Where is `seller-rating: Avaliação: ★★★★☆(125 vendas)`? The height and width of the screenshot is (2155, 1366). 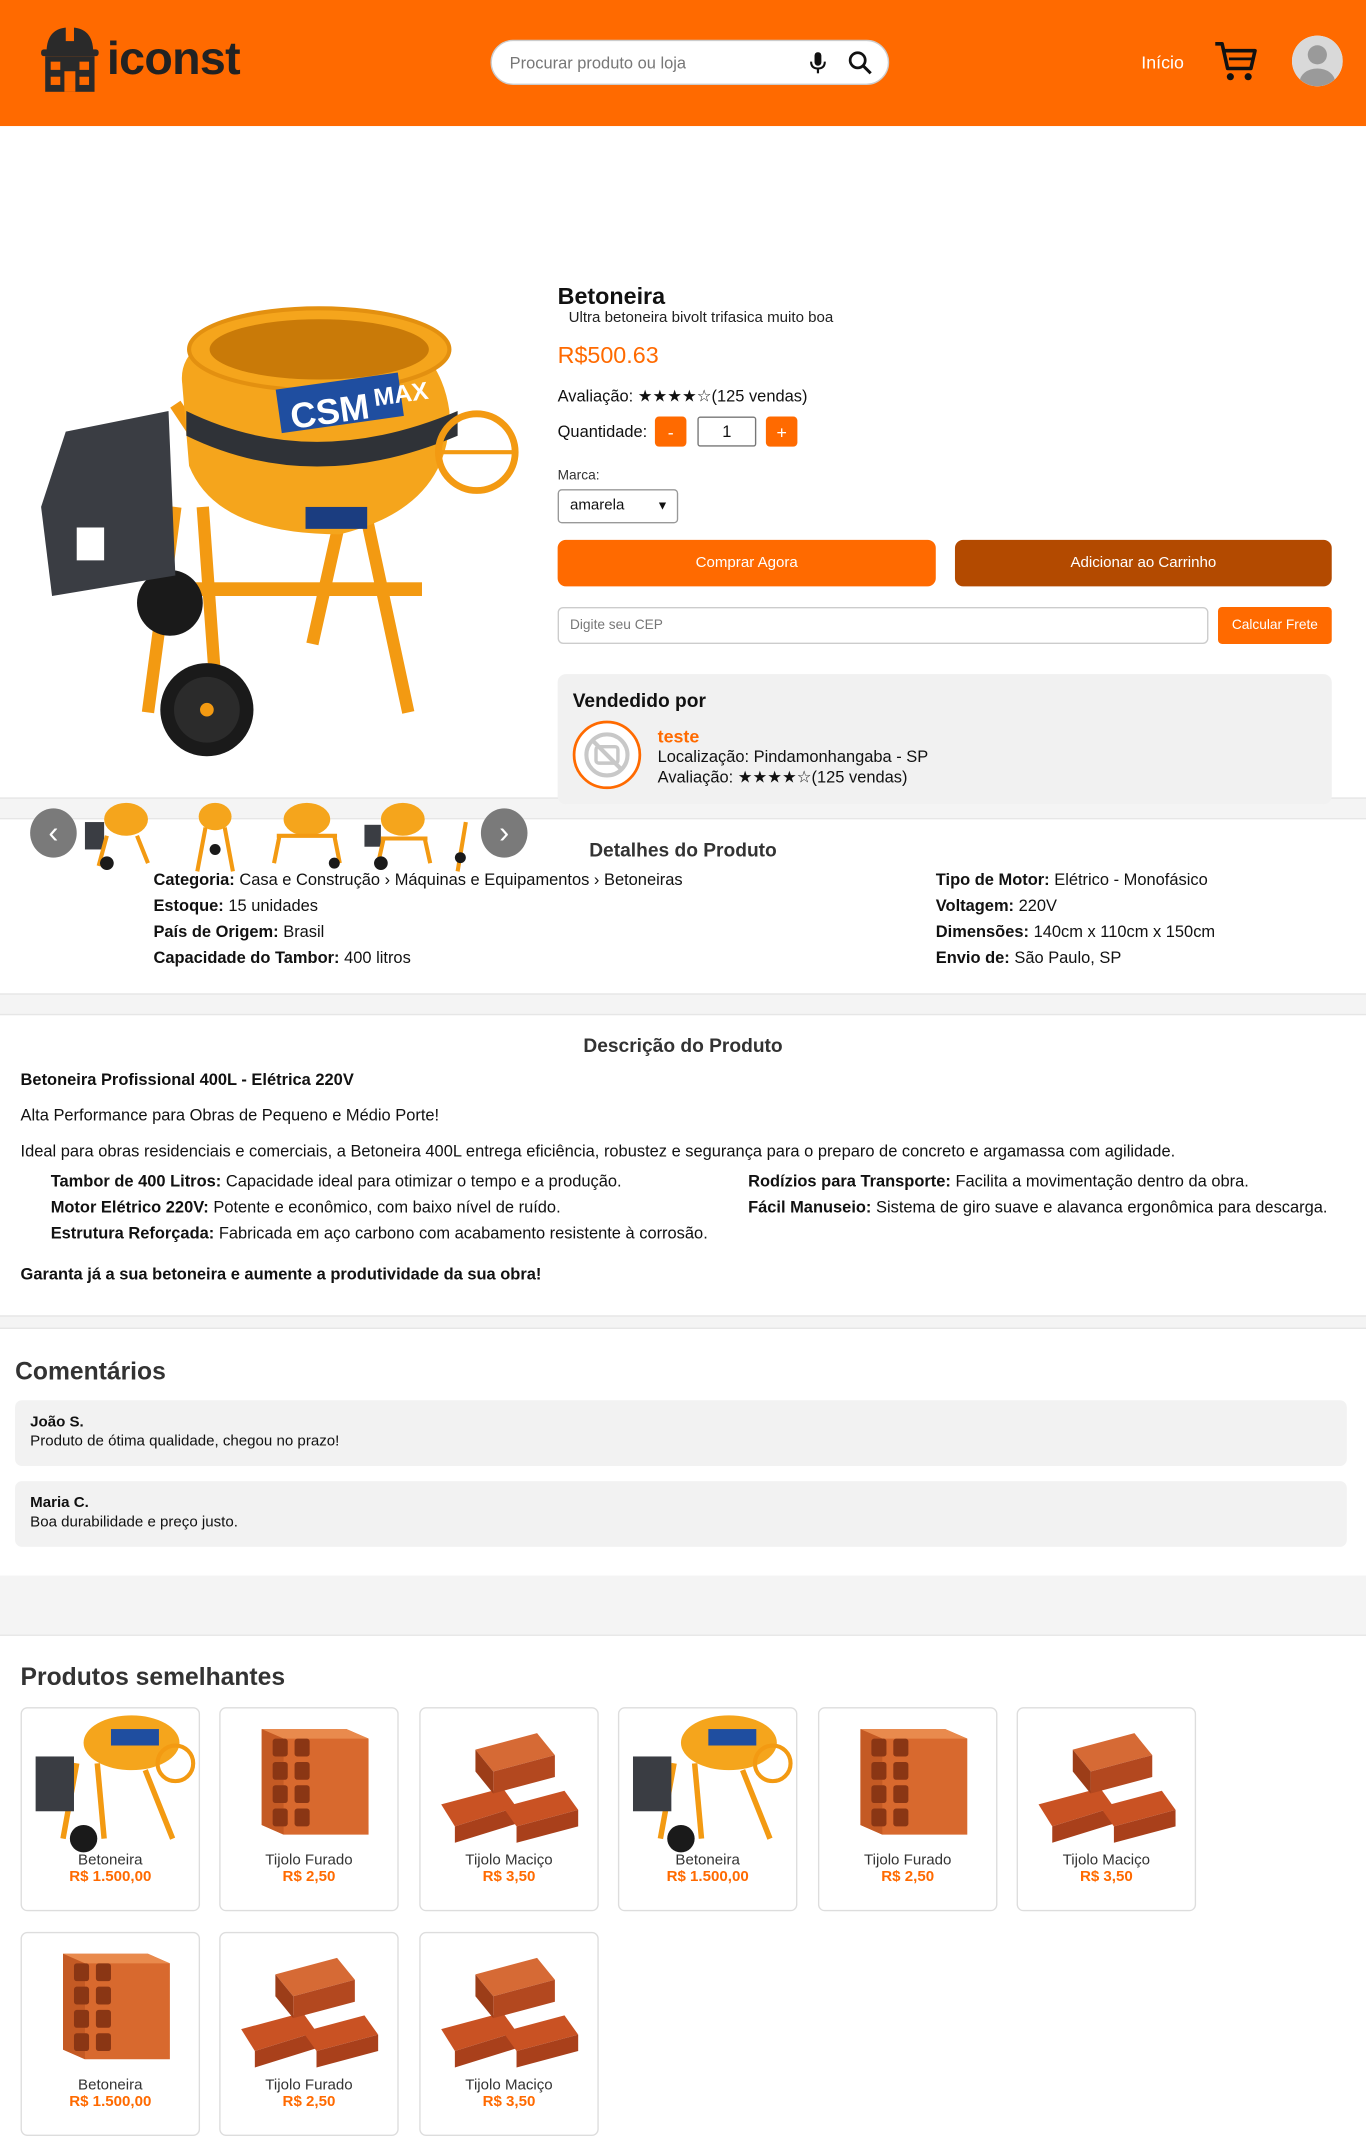
seller-rating: Avaliação: ★★★★☆(125 vendas) is located at coordinates (783, 776).